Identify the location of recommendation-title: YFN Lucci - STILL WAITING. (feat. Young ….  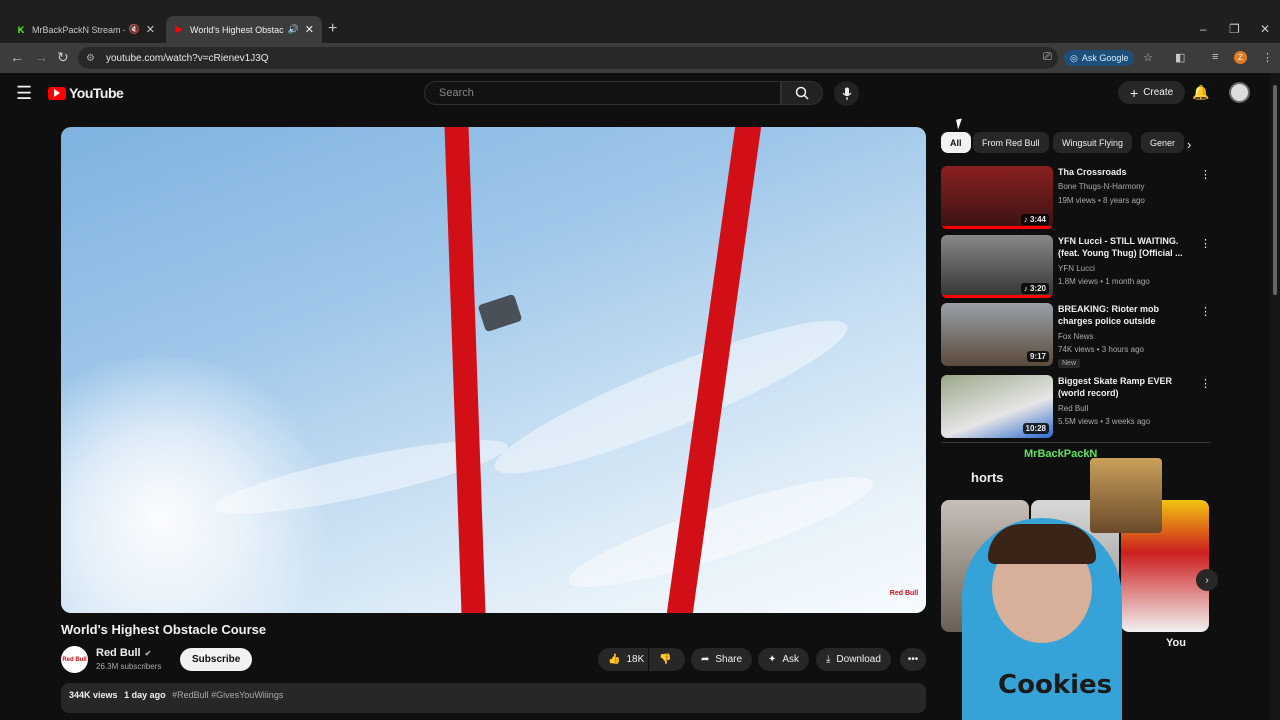
(1120, 247).